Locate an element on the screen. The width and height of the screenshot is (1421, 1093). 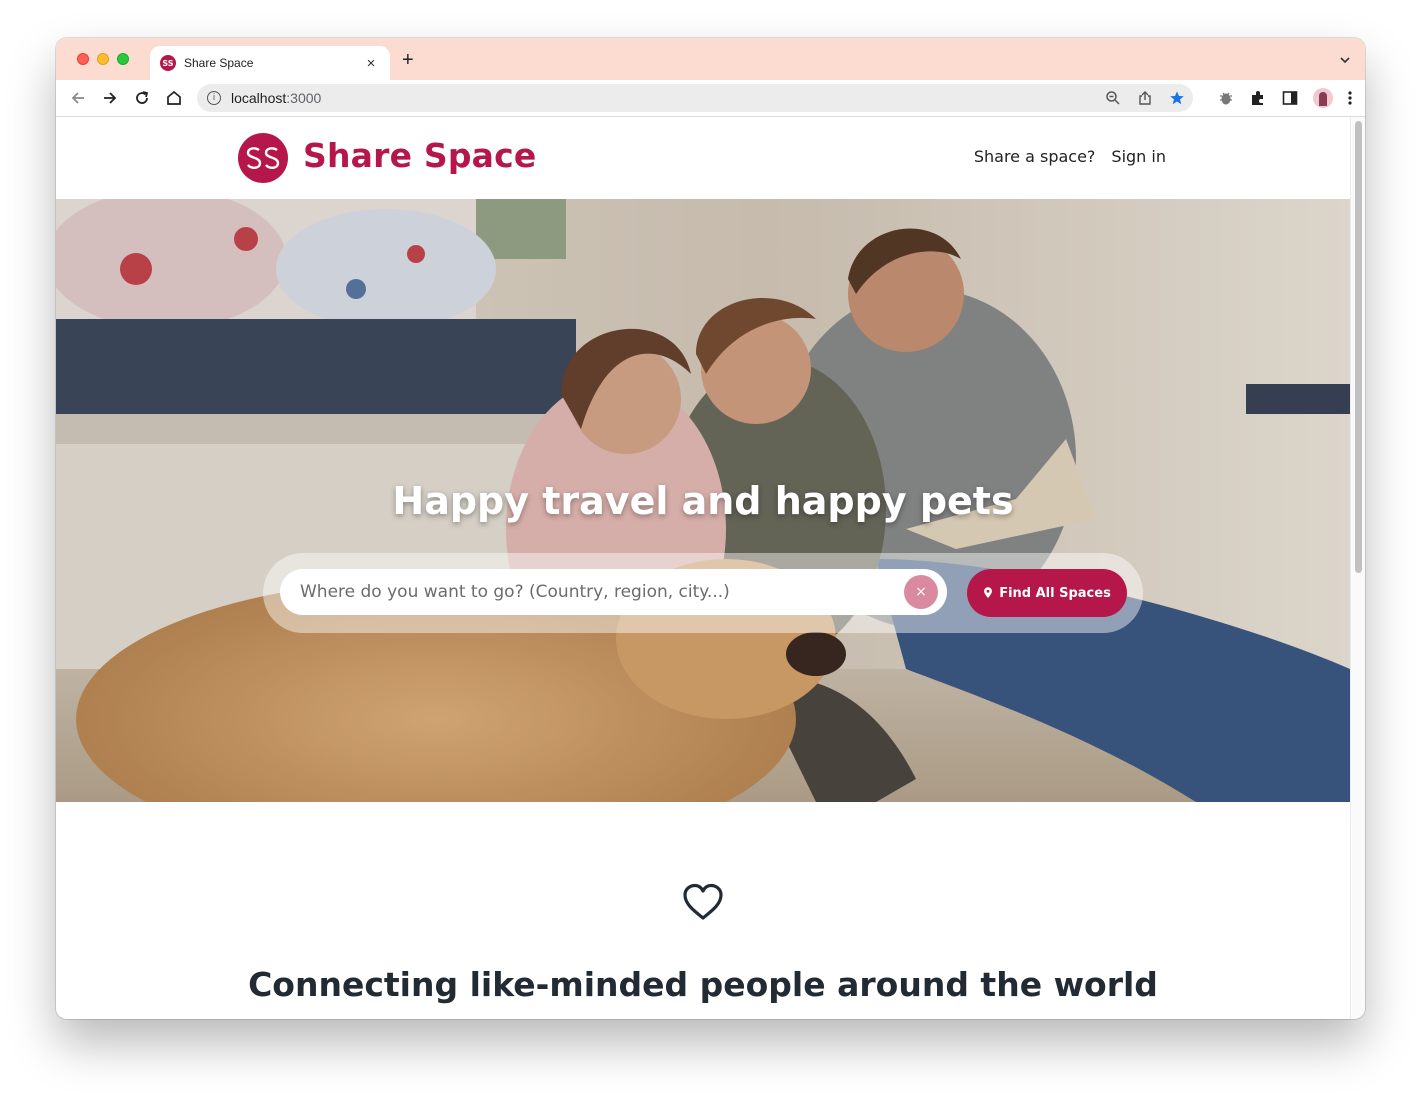
url-host: localhost is located at coordinates (259, 98).